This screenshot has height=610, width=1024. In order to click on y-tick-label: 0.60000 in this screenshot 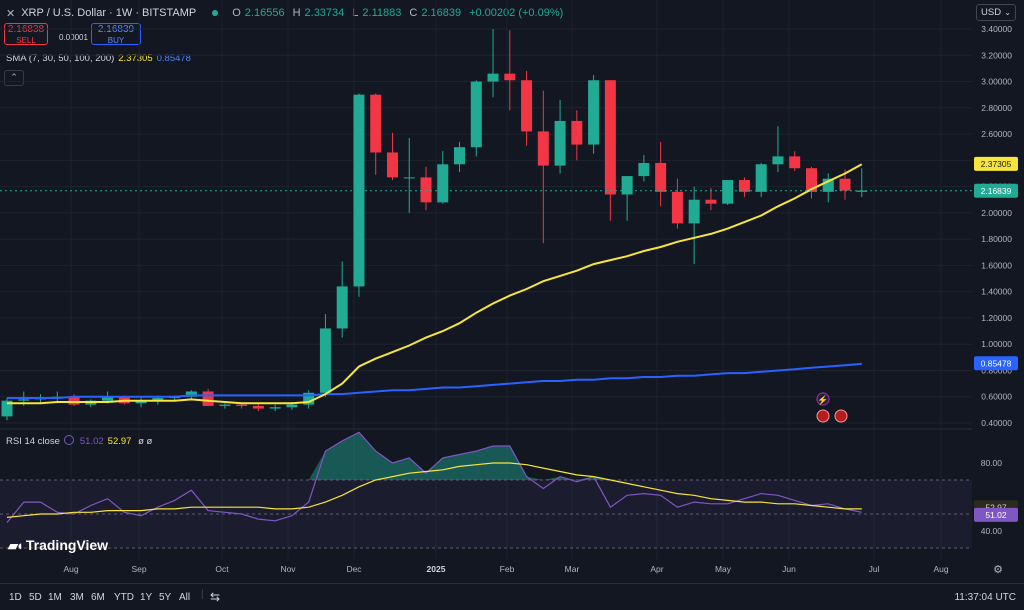, I will do `click(996, 397)`.